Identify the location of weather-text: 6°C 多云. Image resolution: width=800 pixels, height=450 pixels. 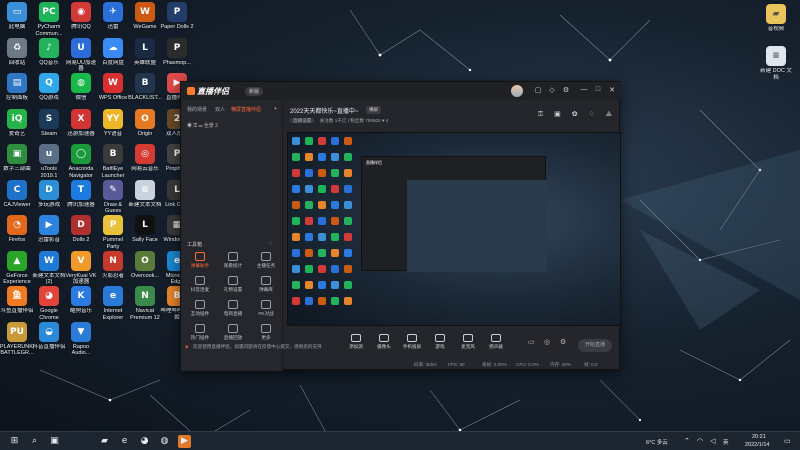
(657, 442).